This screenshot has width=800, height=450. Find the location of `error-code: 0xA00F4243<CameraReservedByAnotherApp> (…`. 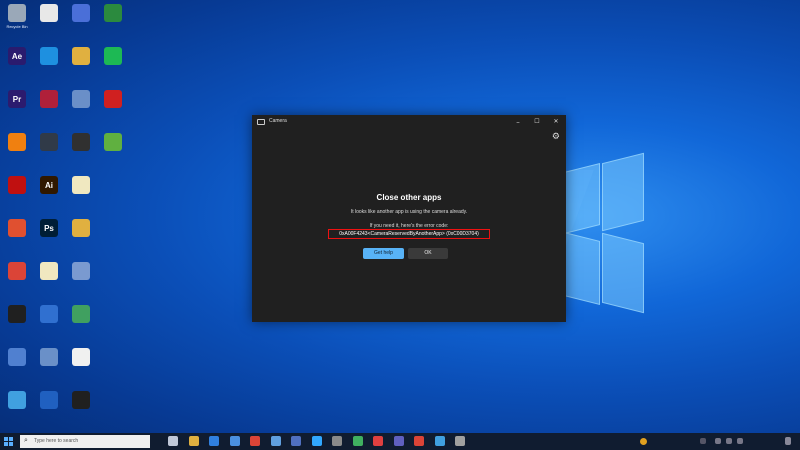

error-code: 0xA00F4243<CameraReservedByAnotherApp> (… is located at coordinates (409, 234).